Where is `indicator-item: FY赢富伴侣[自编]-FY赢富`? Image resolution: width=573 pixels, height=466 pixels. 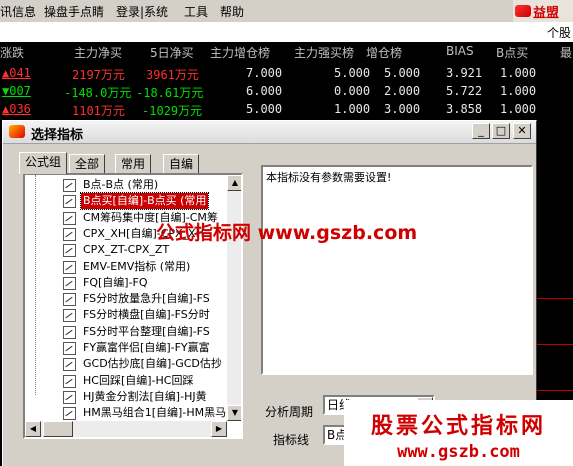
indicator-item: FY赢富伴侣[自编]-FY赢富 is located at coordinates (152, 348).